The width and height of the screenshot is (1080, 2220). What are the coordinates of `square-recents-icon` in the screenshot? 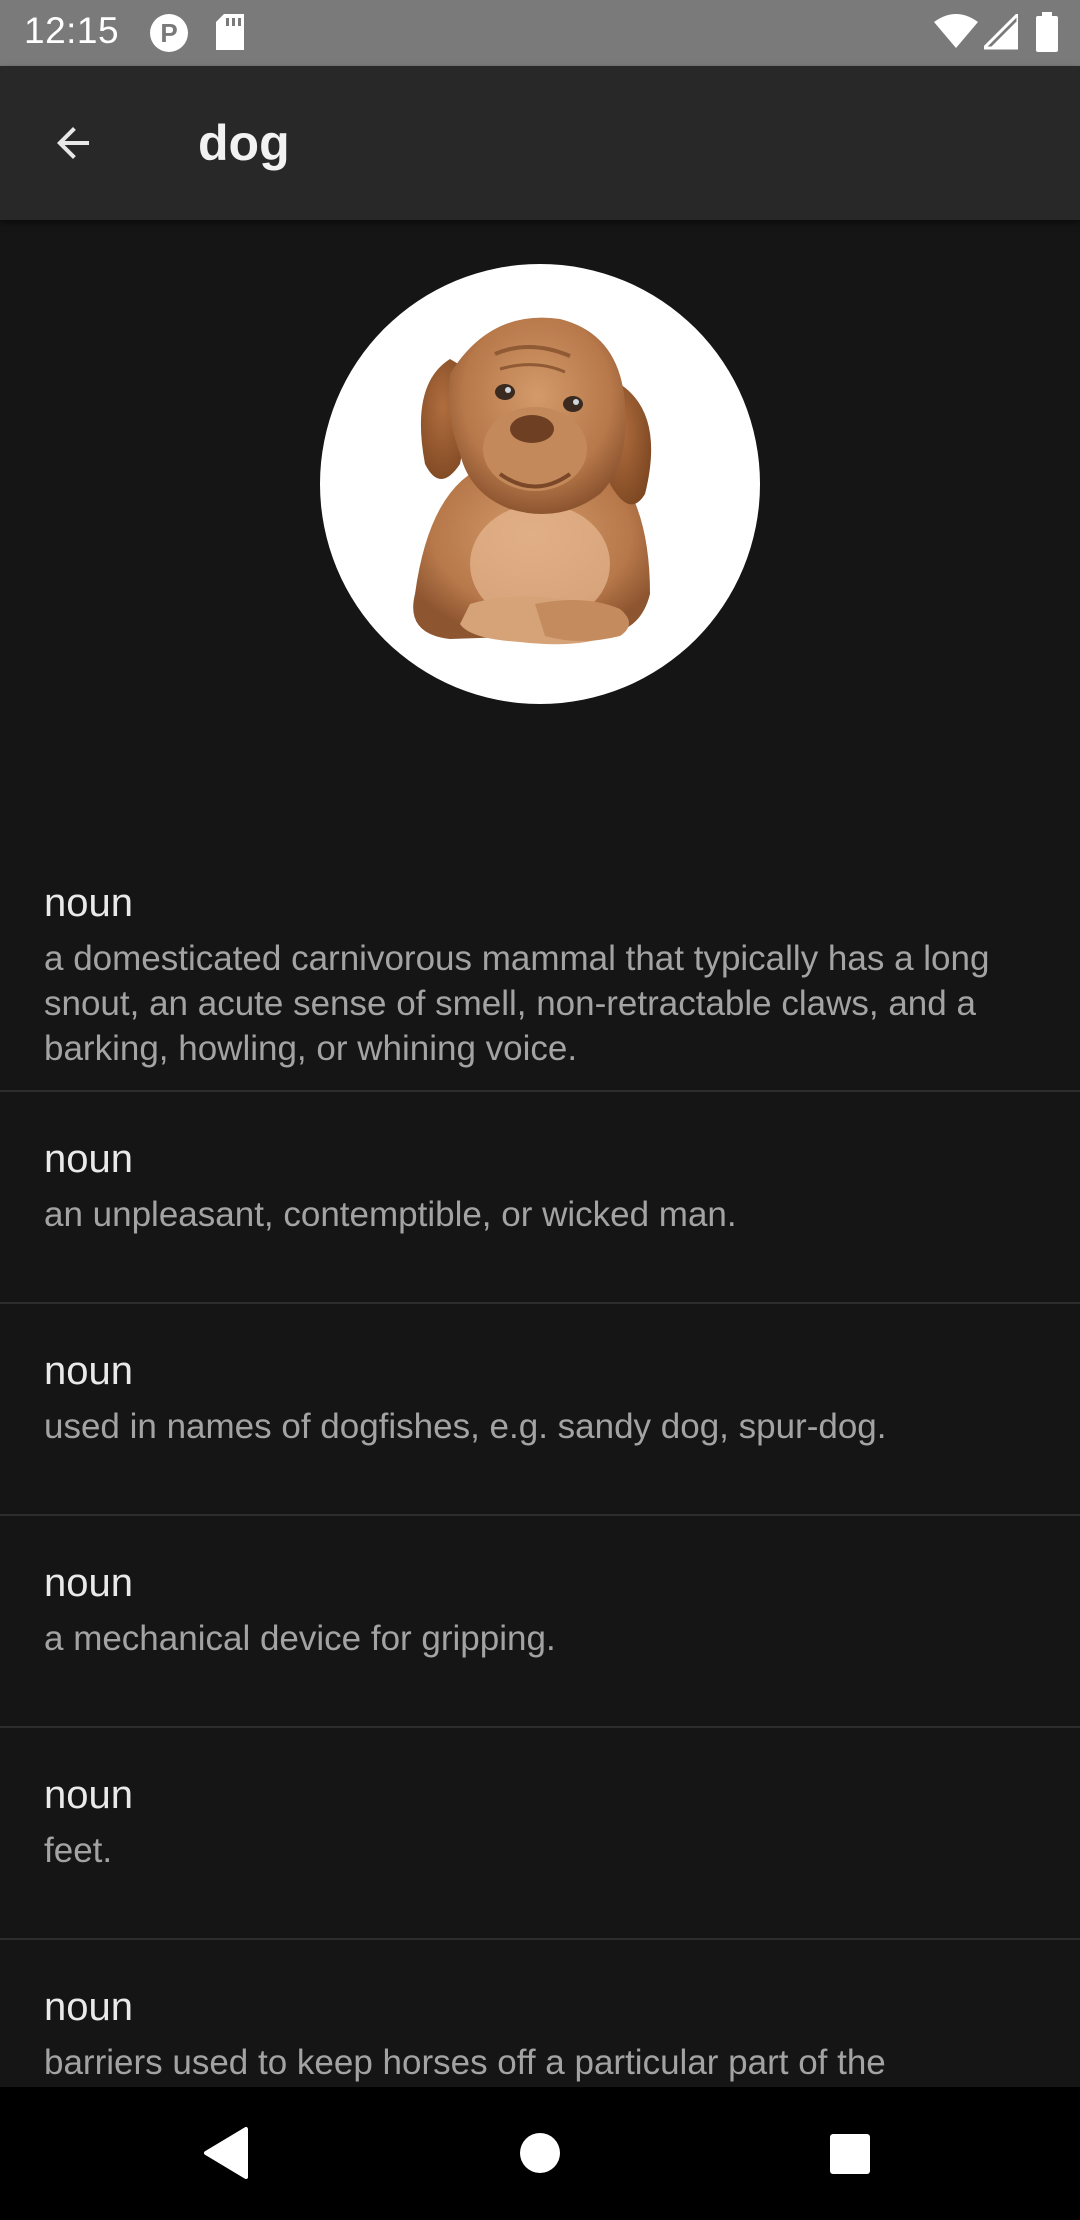 It's located at (850, 2154).